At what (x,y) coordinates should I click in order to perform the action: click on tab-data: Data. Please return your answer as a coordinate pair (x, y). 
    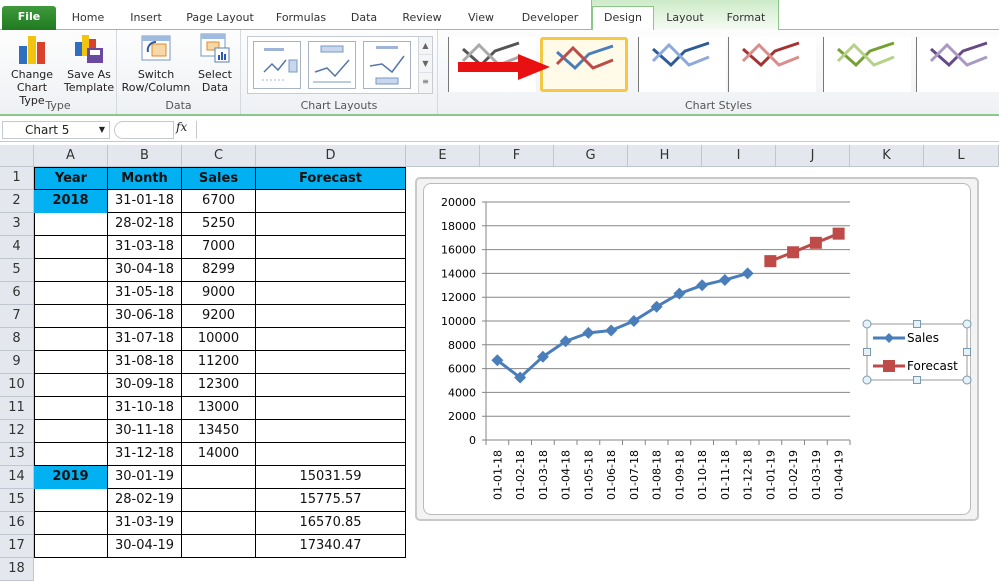
    Looking at the image, I should click on (364, 19).